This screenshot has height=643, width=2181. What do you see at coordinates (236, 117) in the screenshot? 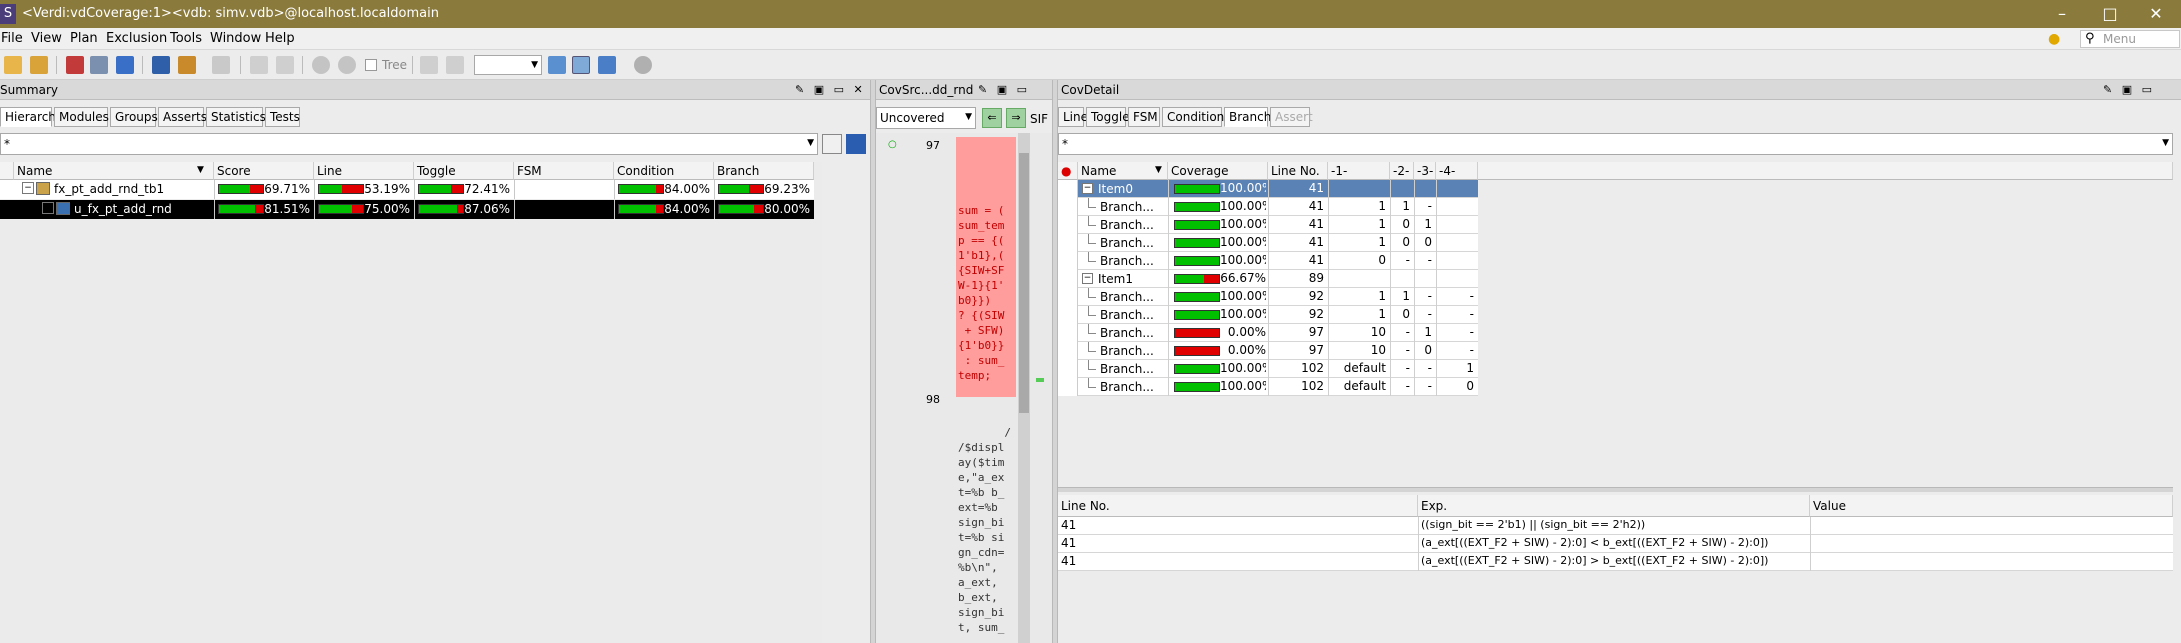
I see `tab-statistics: Statistics` at bounding box center [236, 117].